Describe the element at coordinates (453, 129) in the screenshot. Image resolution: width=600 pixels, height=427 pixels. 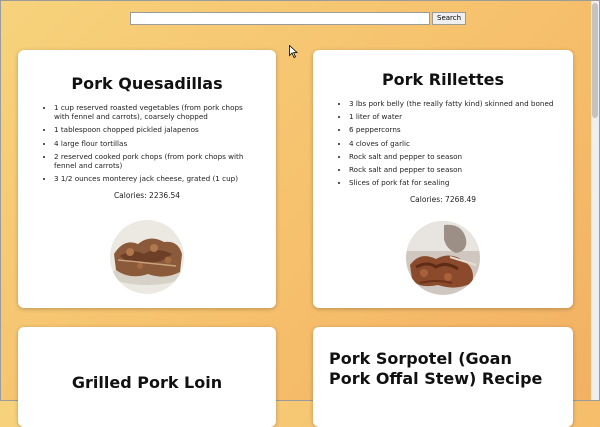
I see `ingredient-item: 6 peppercorns` at that location.